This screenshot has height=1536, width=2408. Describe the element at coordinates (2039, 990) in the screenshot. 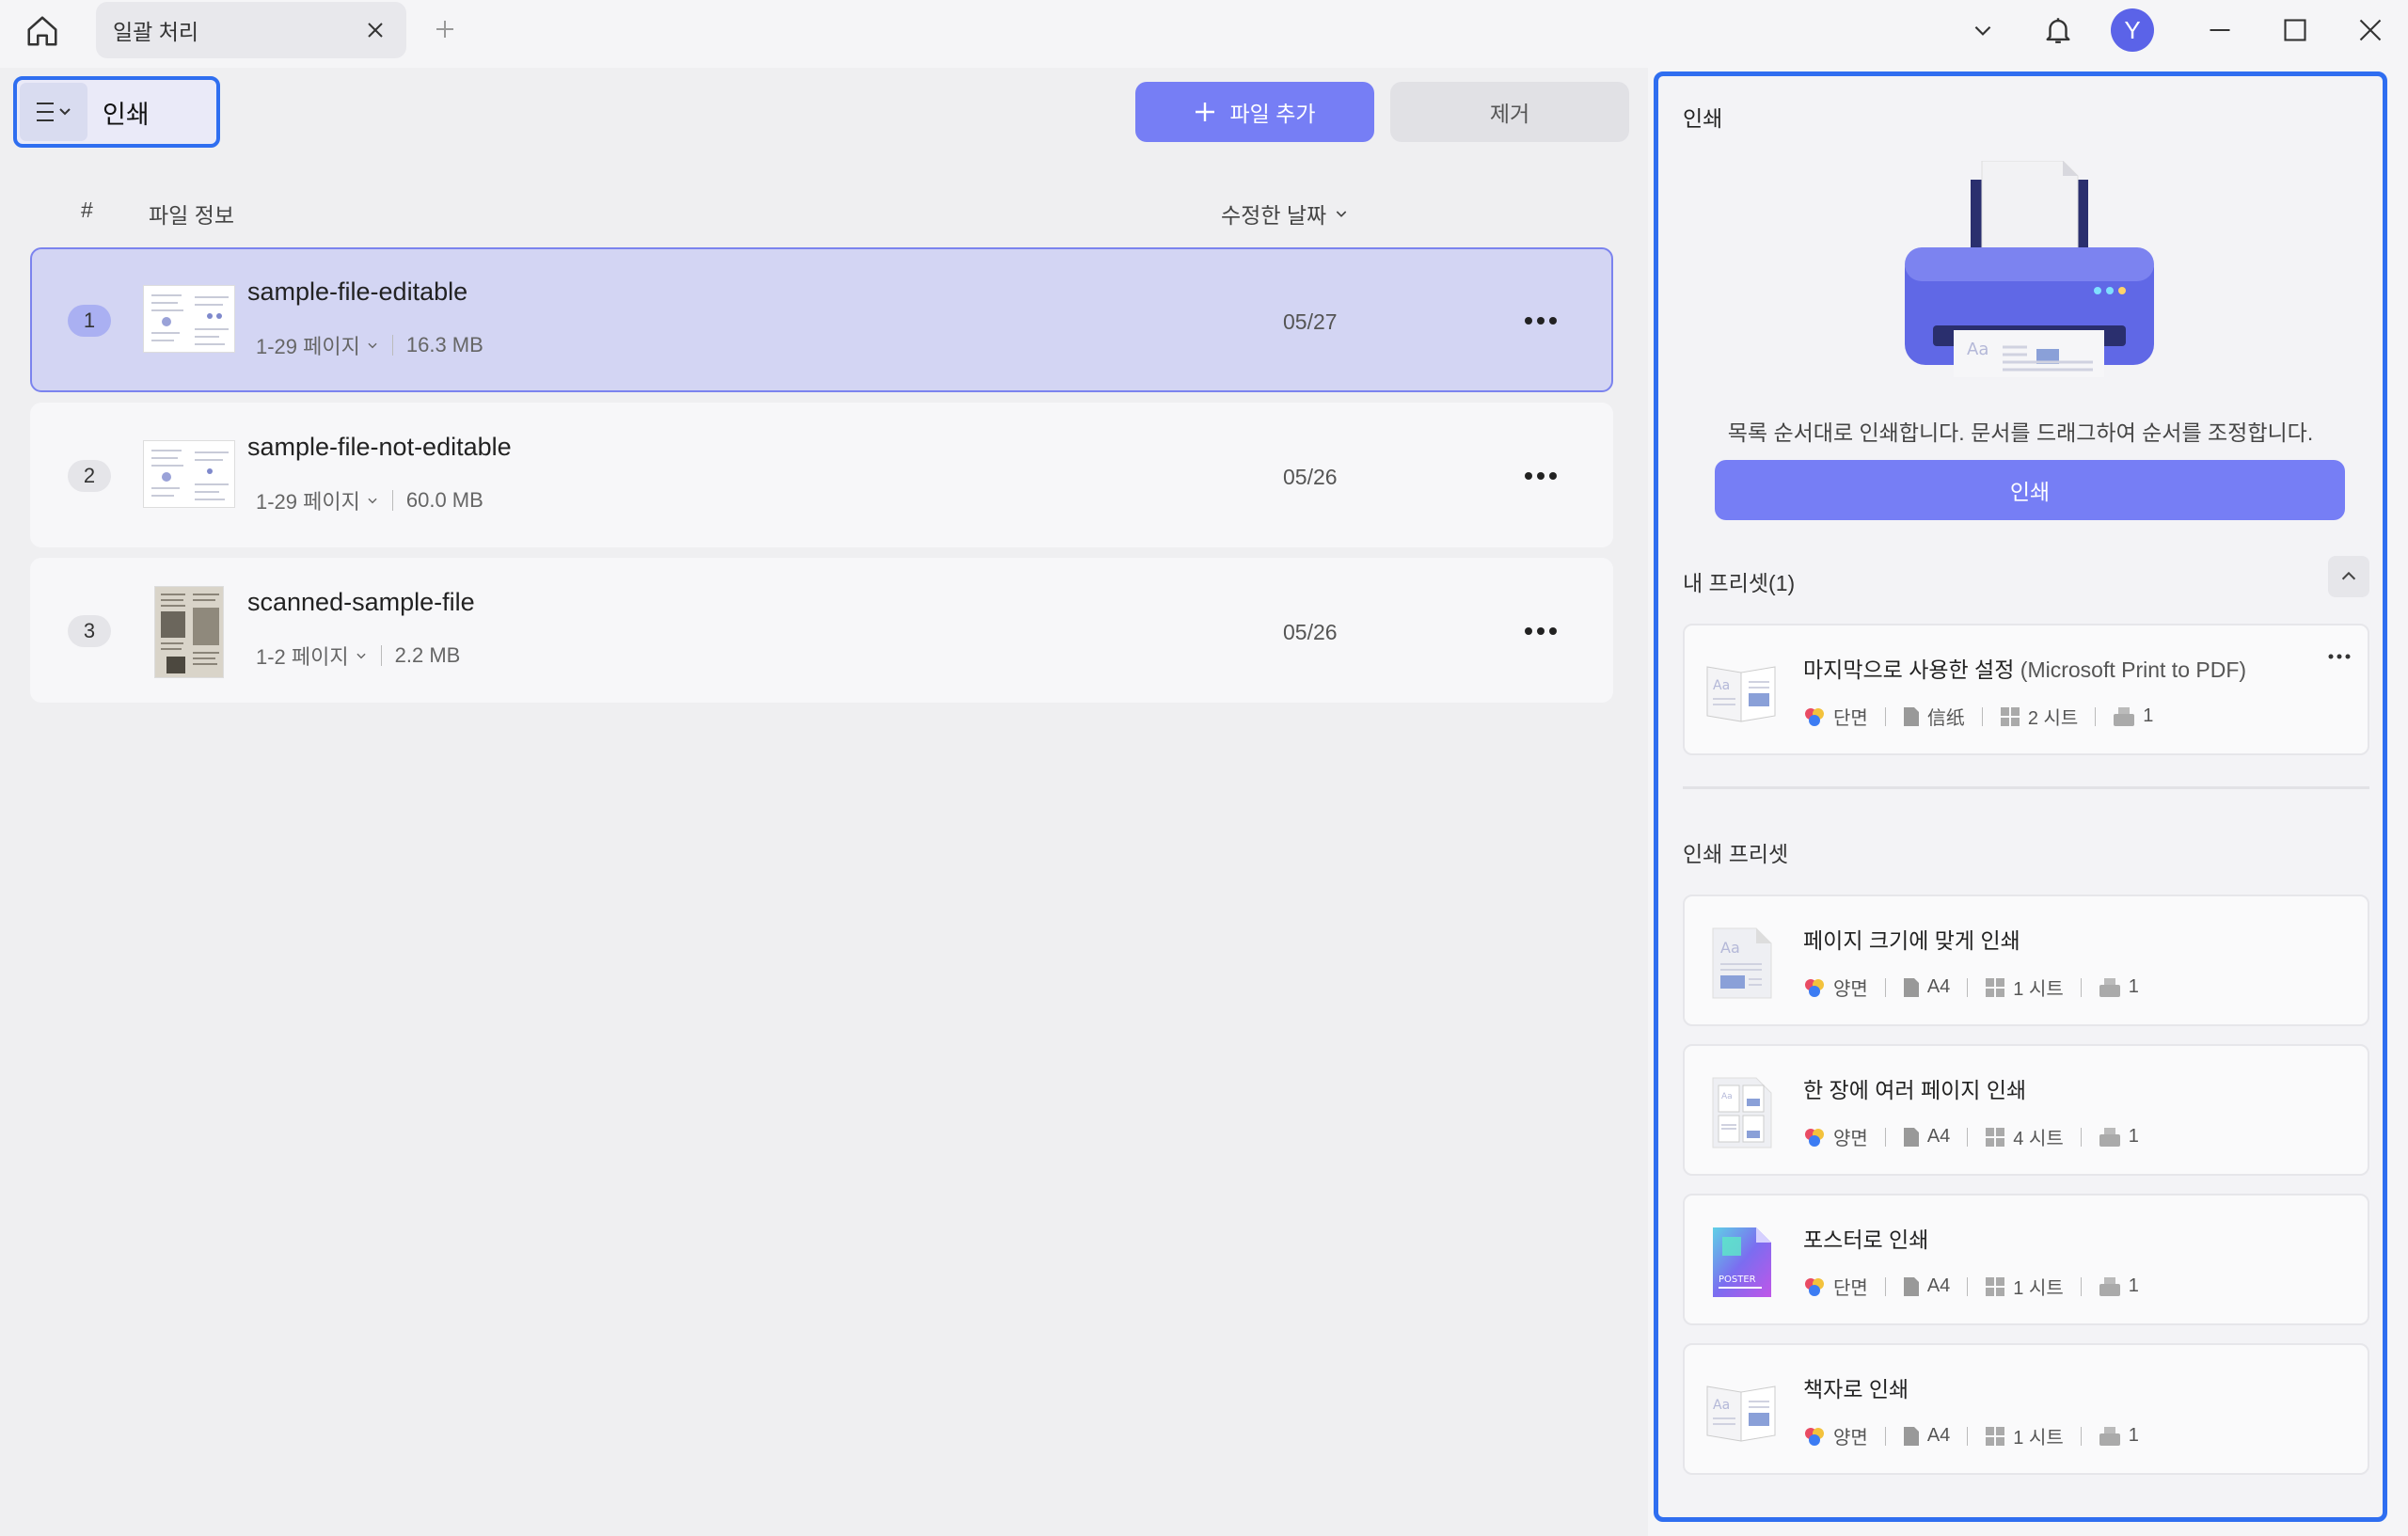

I see `preset-sheets: 1 시트` at that location.